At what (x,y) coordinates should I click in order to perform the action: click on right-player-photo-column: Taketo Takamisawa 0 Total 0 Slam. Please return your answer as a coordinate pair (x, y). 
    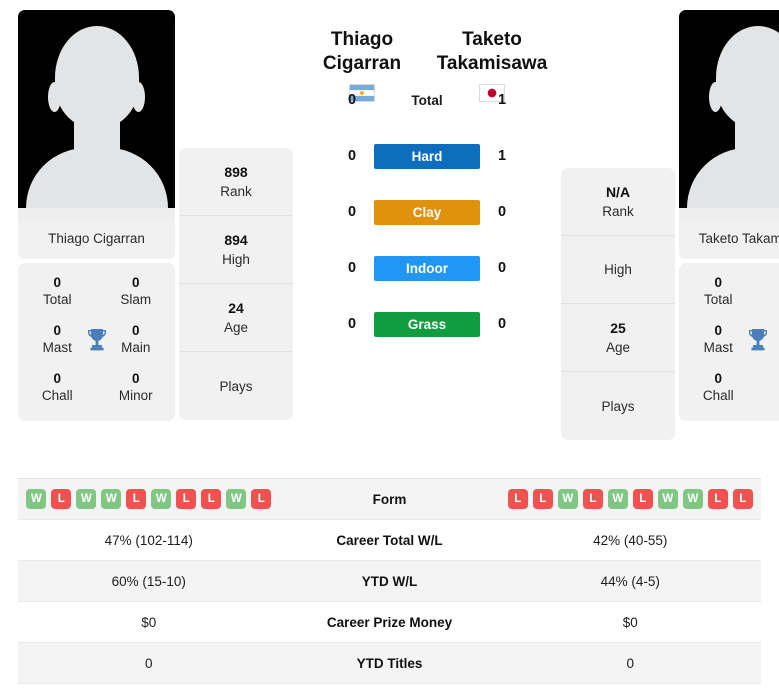
    Looking at the image, I should click on (729, 215).